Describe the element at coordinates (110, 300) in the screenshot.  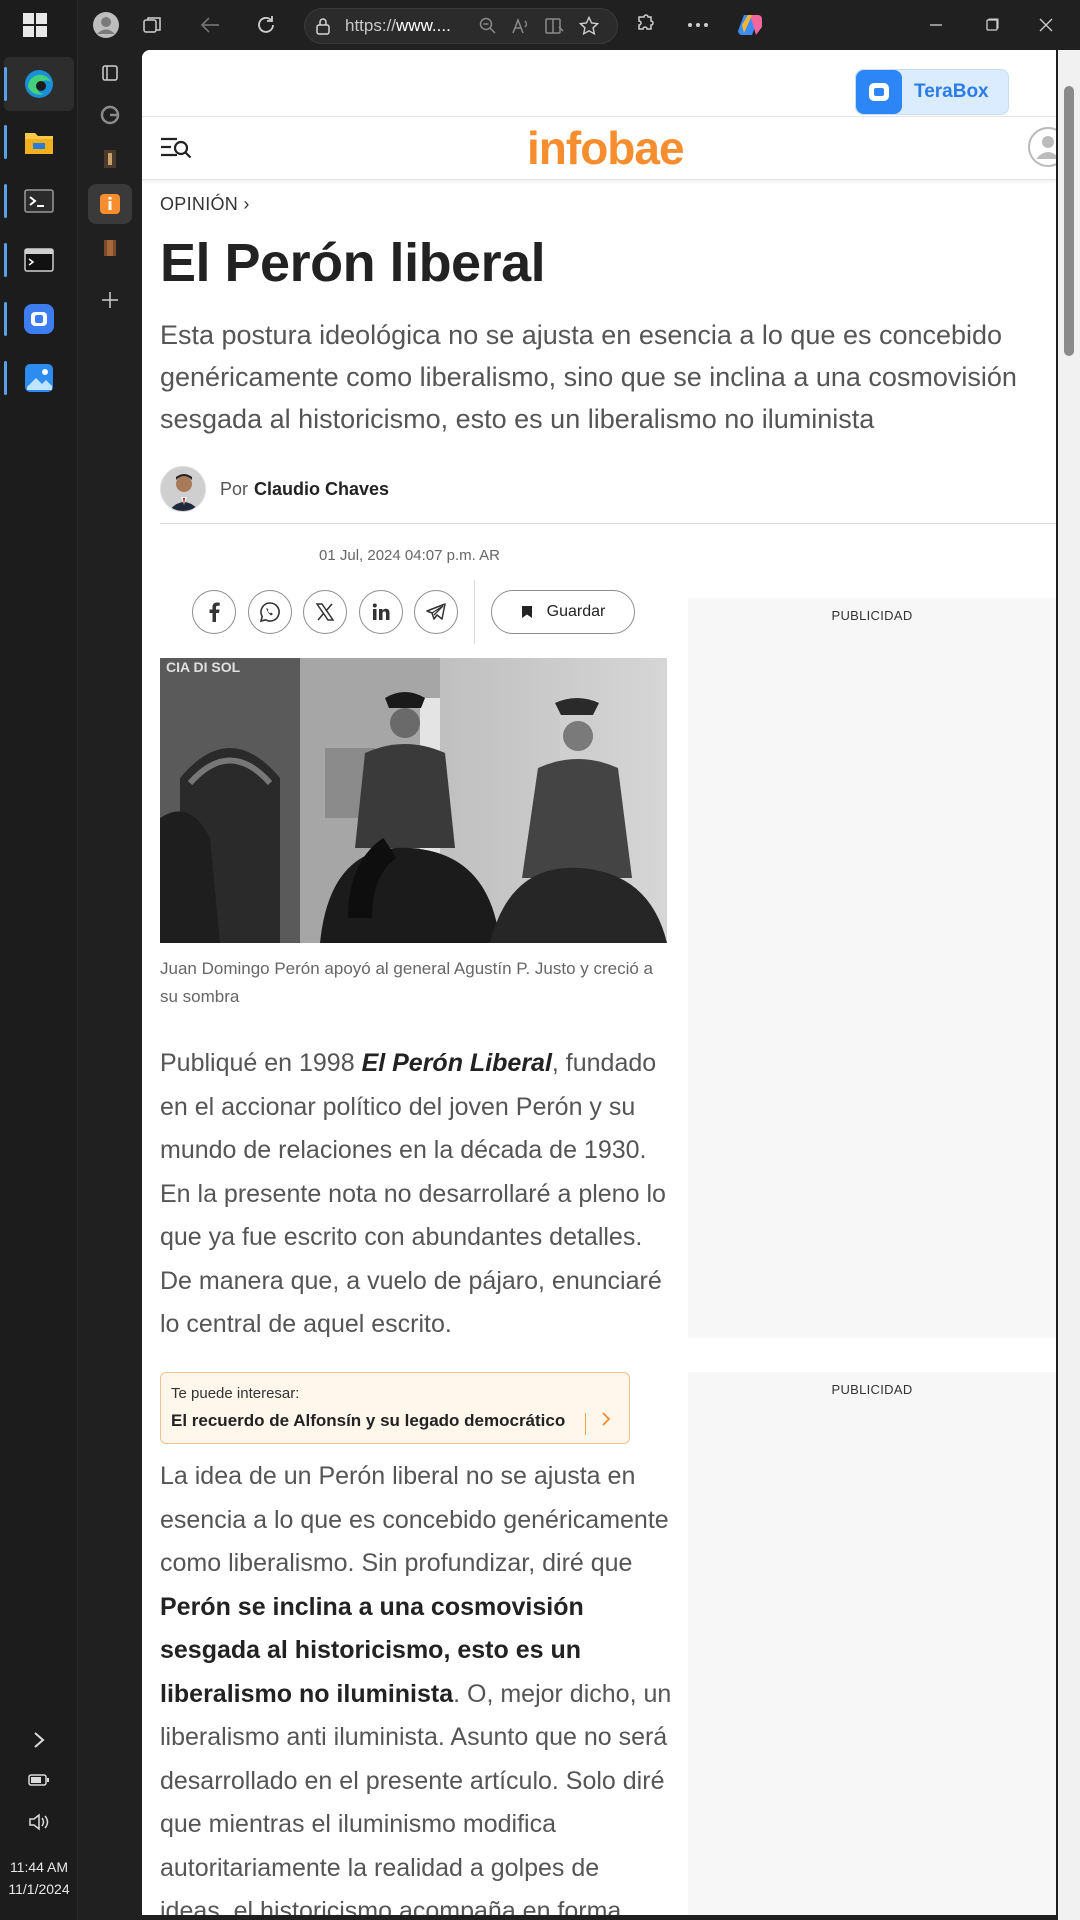
I see `new-tab-icon` at that location.